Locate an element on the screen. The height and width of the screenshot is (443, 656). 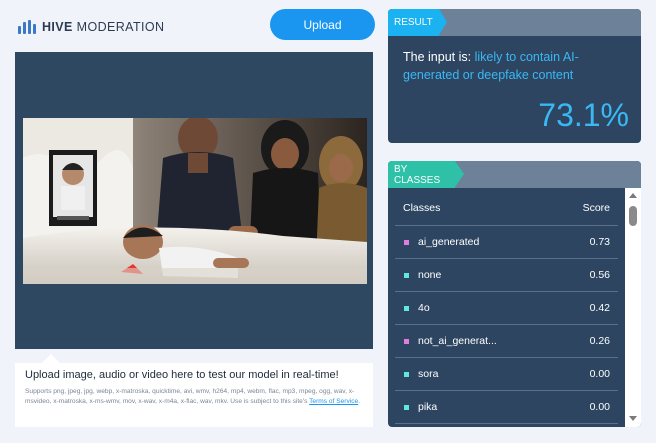
class-name: sora is located at coordinates (428, 374).